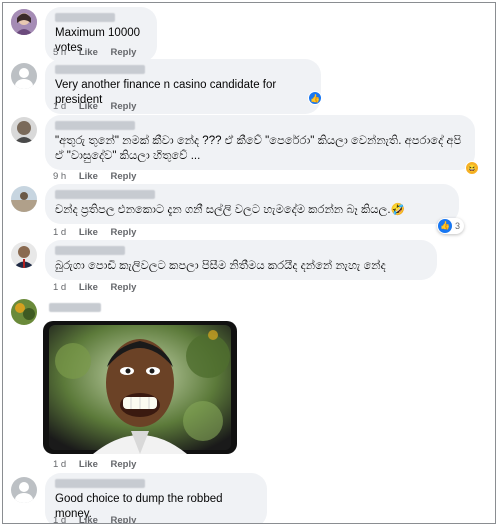  I want to click on laughing-face-icon: 😆, so click(472, 168).